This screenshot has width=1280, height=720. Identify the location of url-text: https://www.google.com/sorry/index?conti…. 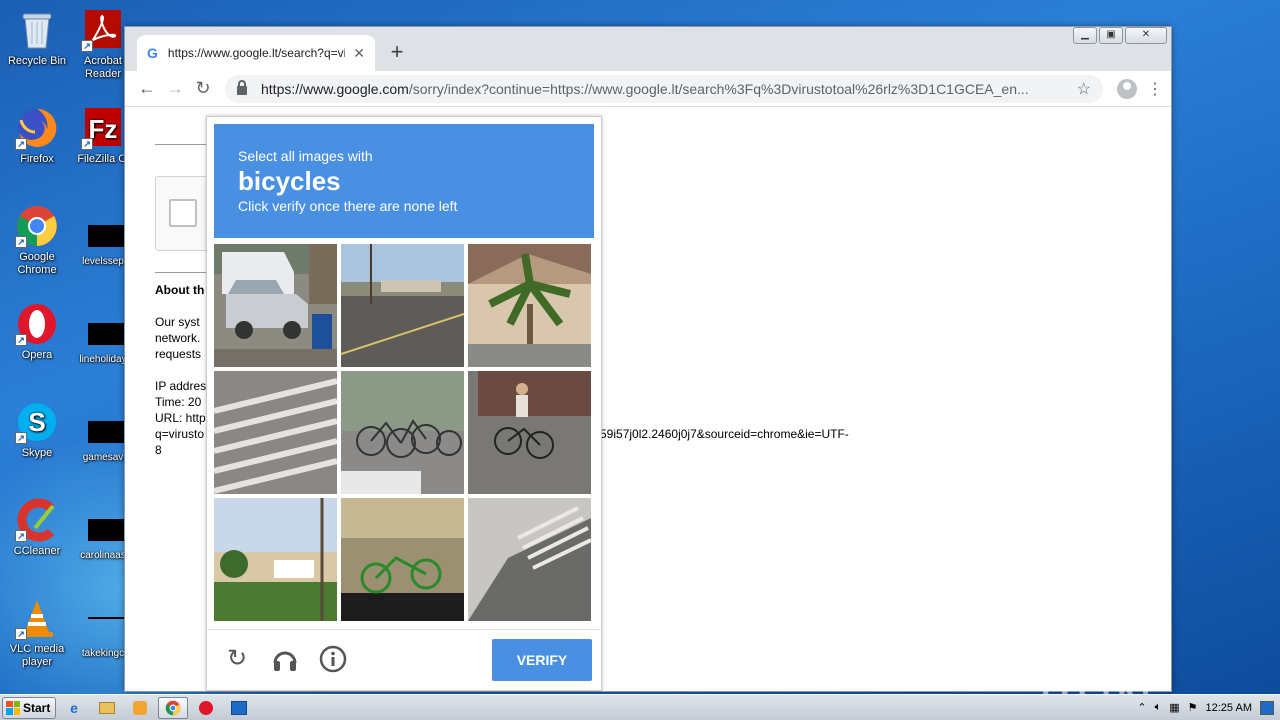
(669, 89).